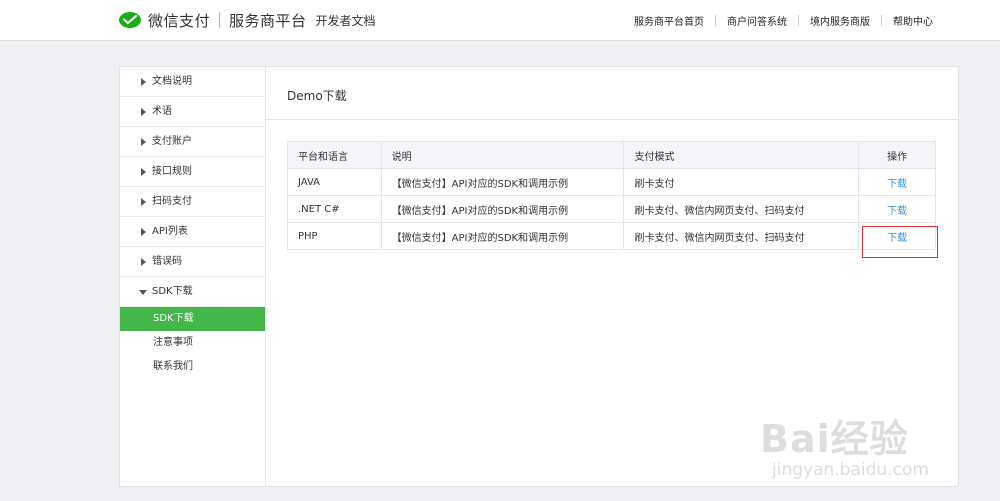  What do you see at coordinates (834, 439) in the screenshot?
I see `watermark-text: Bai经验` at bounding box center [834, 439].